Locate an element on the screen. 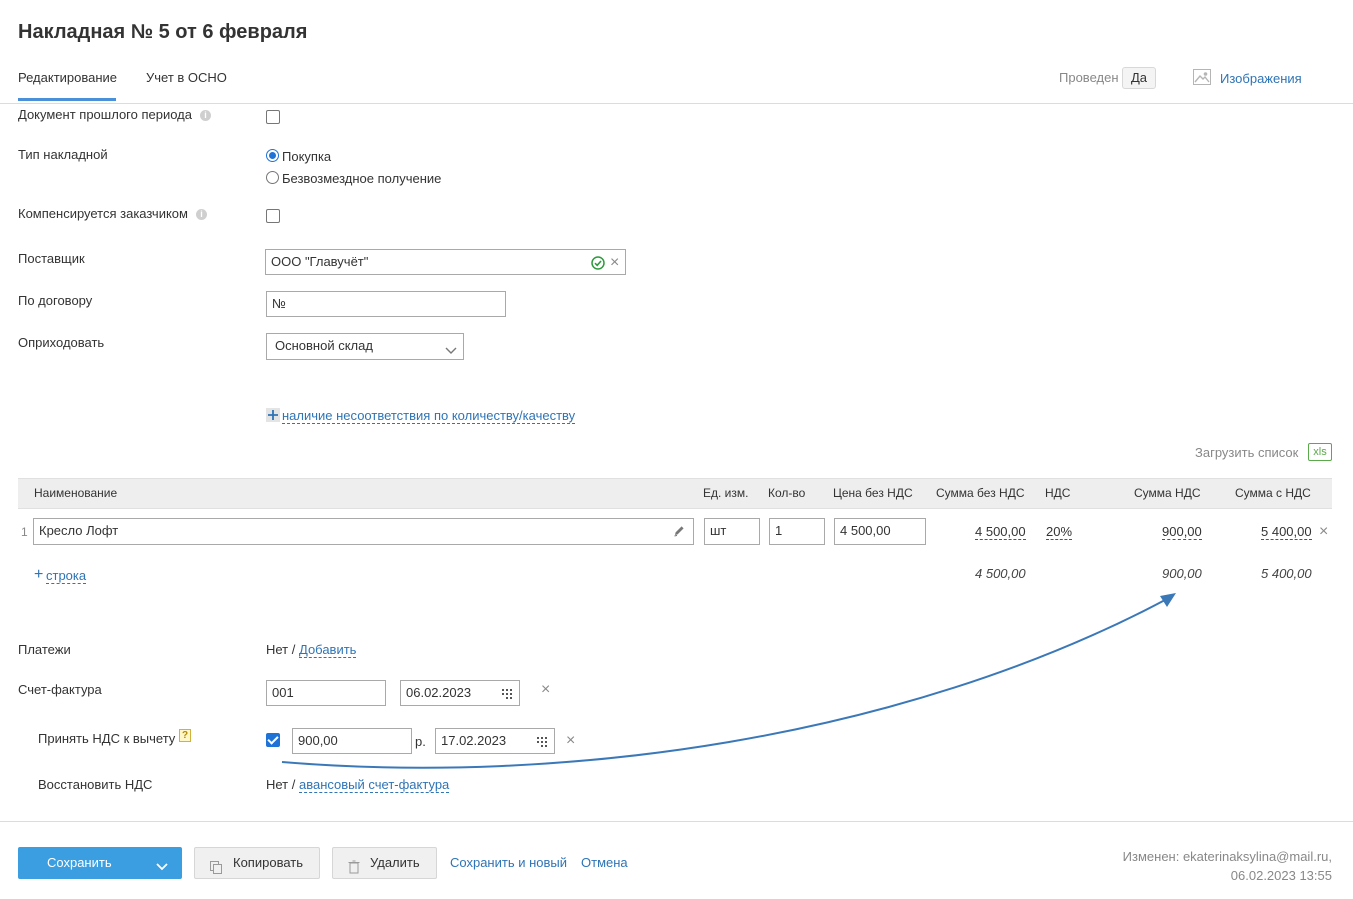 The image size is (1353, 899). trash-icon is located at coordinates (354, 864).